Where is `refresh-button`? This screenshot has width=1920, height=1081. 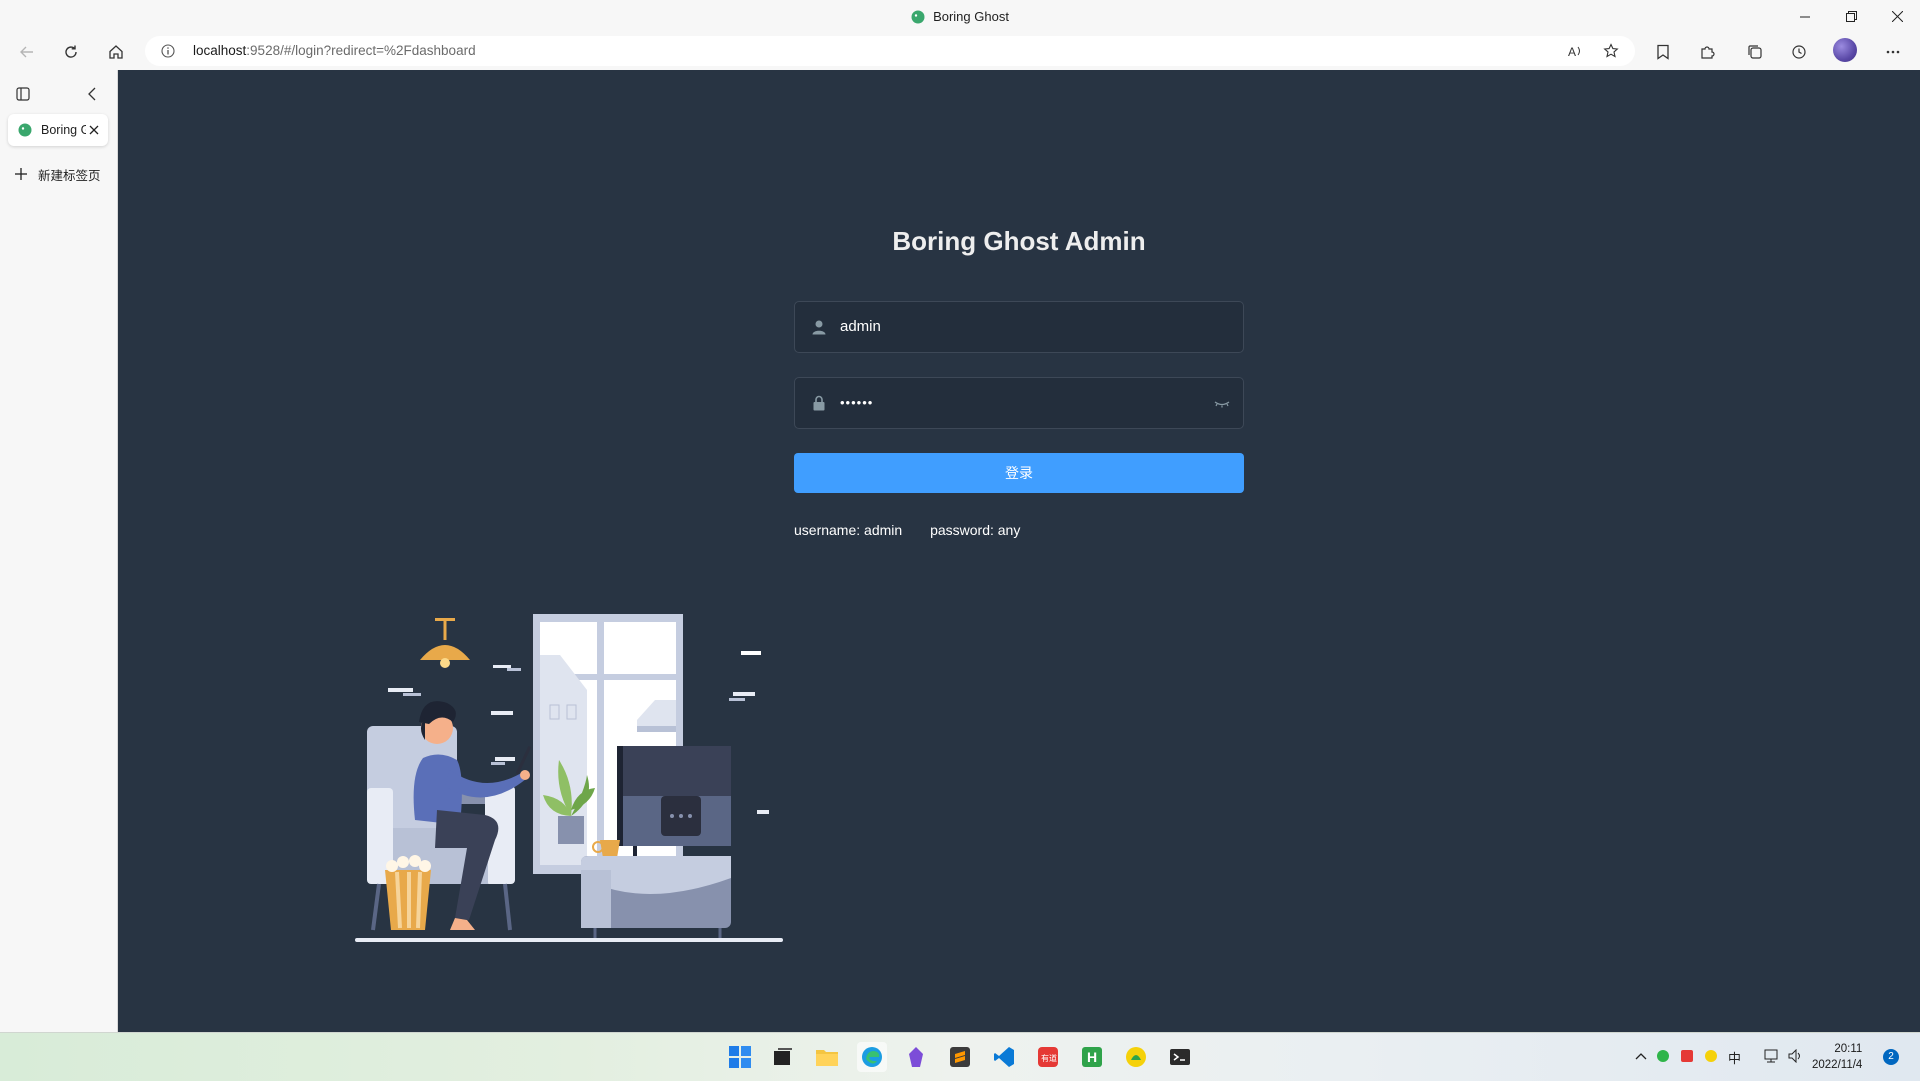
refresh-button is located at coordinates (71, 52).